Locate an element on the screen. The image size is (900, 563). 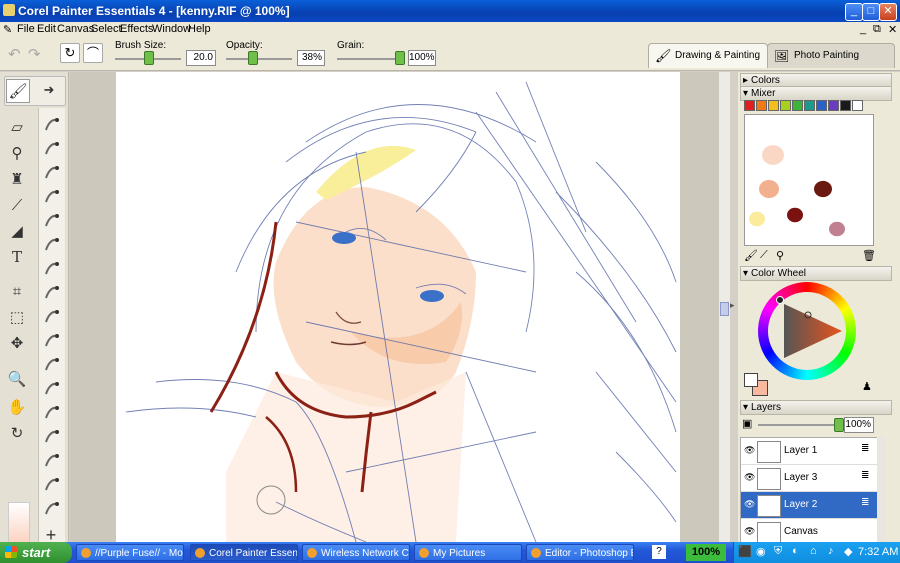
minimize-button: _ is located at coordinates (854, 12).